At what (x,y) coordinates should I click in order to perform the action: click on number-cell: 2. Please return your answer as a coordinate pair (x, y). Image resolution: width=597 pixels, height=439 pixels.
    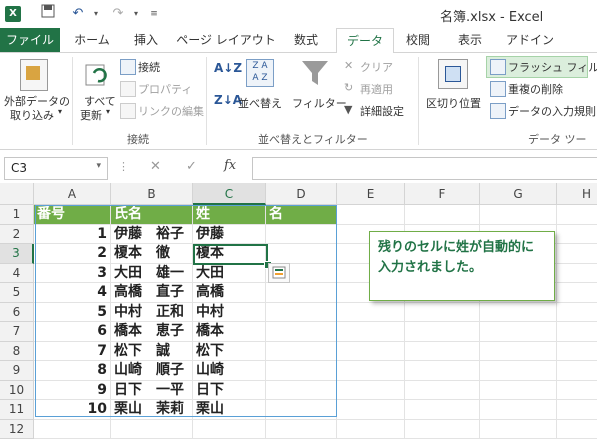
    Looking at the image, I should click on (72, 254).